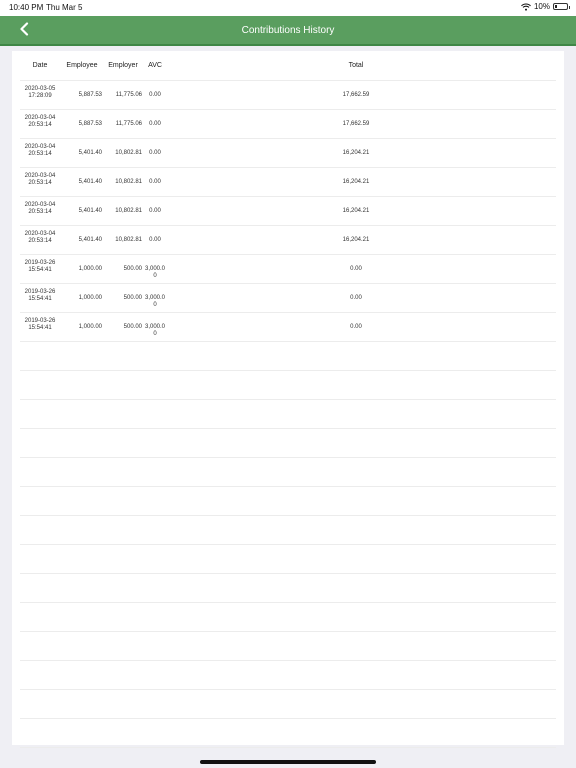  I want to click on battery-percent: 10%, so click(541, 6).